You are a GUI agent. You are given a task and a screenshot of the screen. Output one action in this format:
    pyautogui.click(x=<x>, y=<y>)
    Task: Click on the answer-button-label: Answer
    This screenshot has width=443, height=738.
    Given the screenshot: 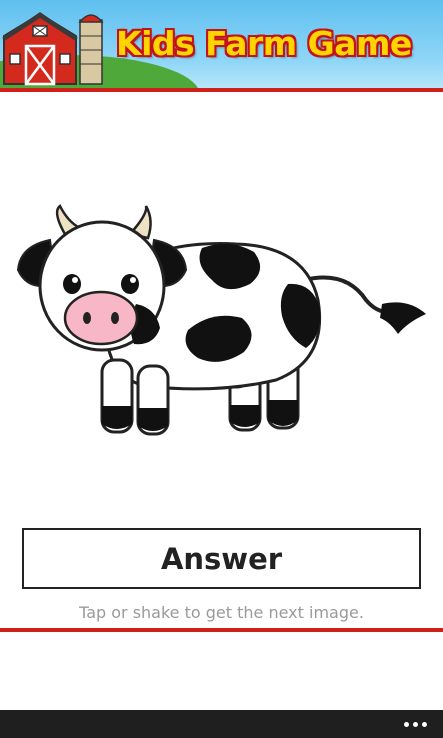 What is the action you would take?
    pyautogui.click(x=221, y=558)
    